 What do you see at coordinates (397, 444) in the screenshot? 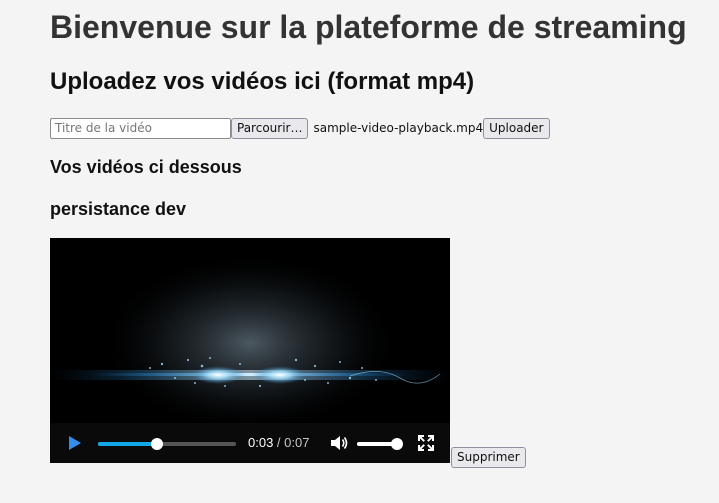
I see `volume-handle` at bounding box center [397, 444].